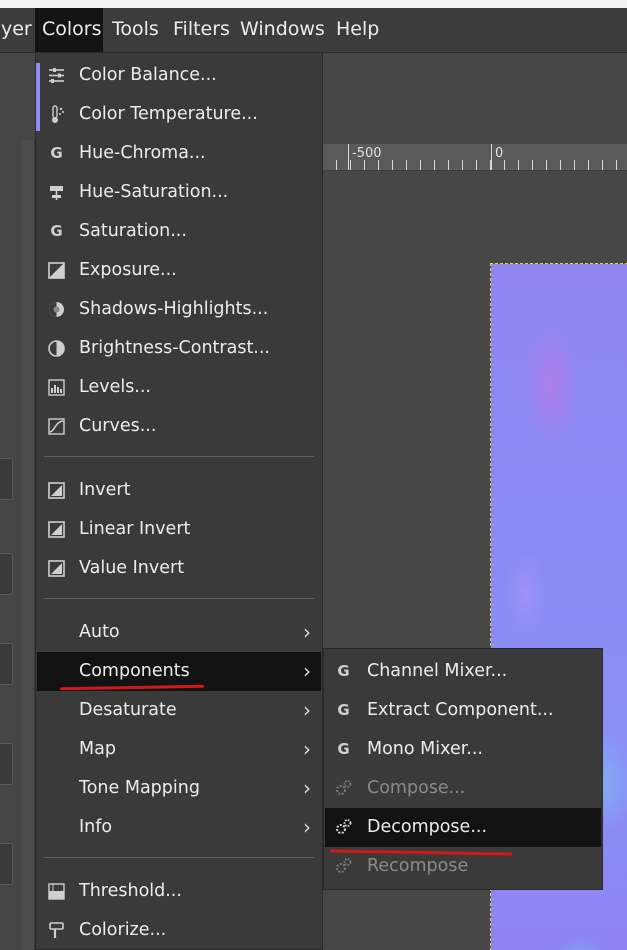 The width and height of the screenshot is (627, 950). Describe the element at coordinates (282, 30) in the screenshot. I see `menubar-windows: Windows` at that location.